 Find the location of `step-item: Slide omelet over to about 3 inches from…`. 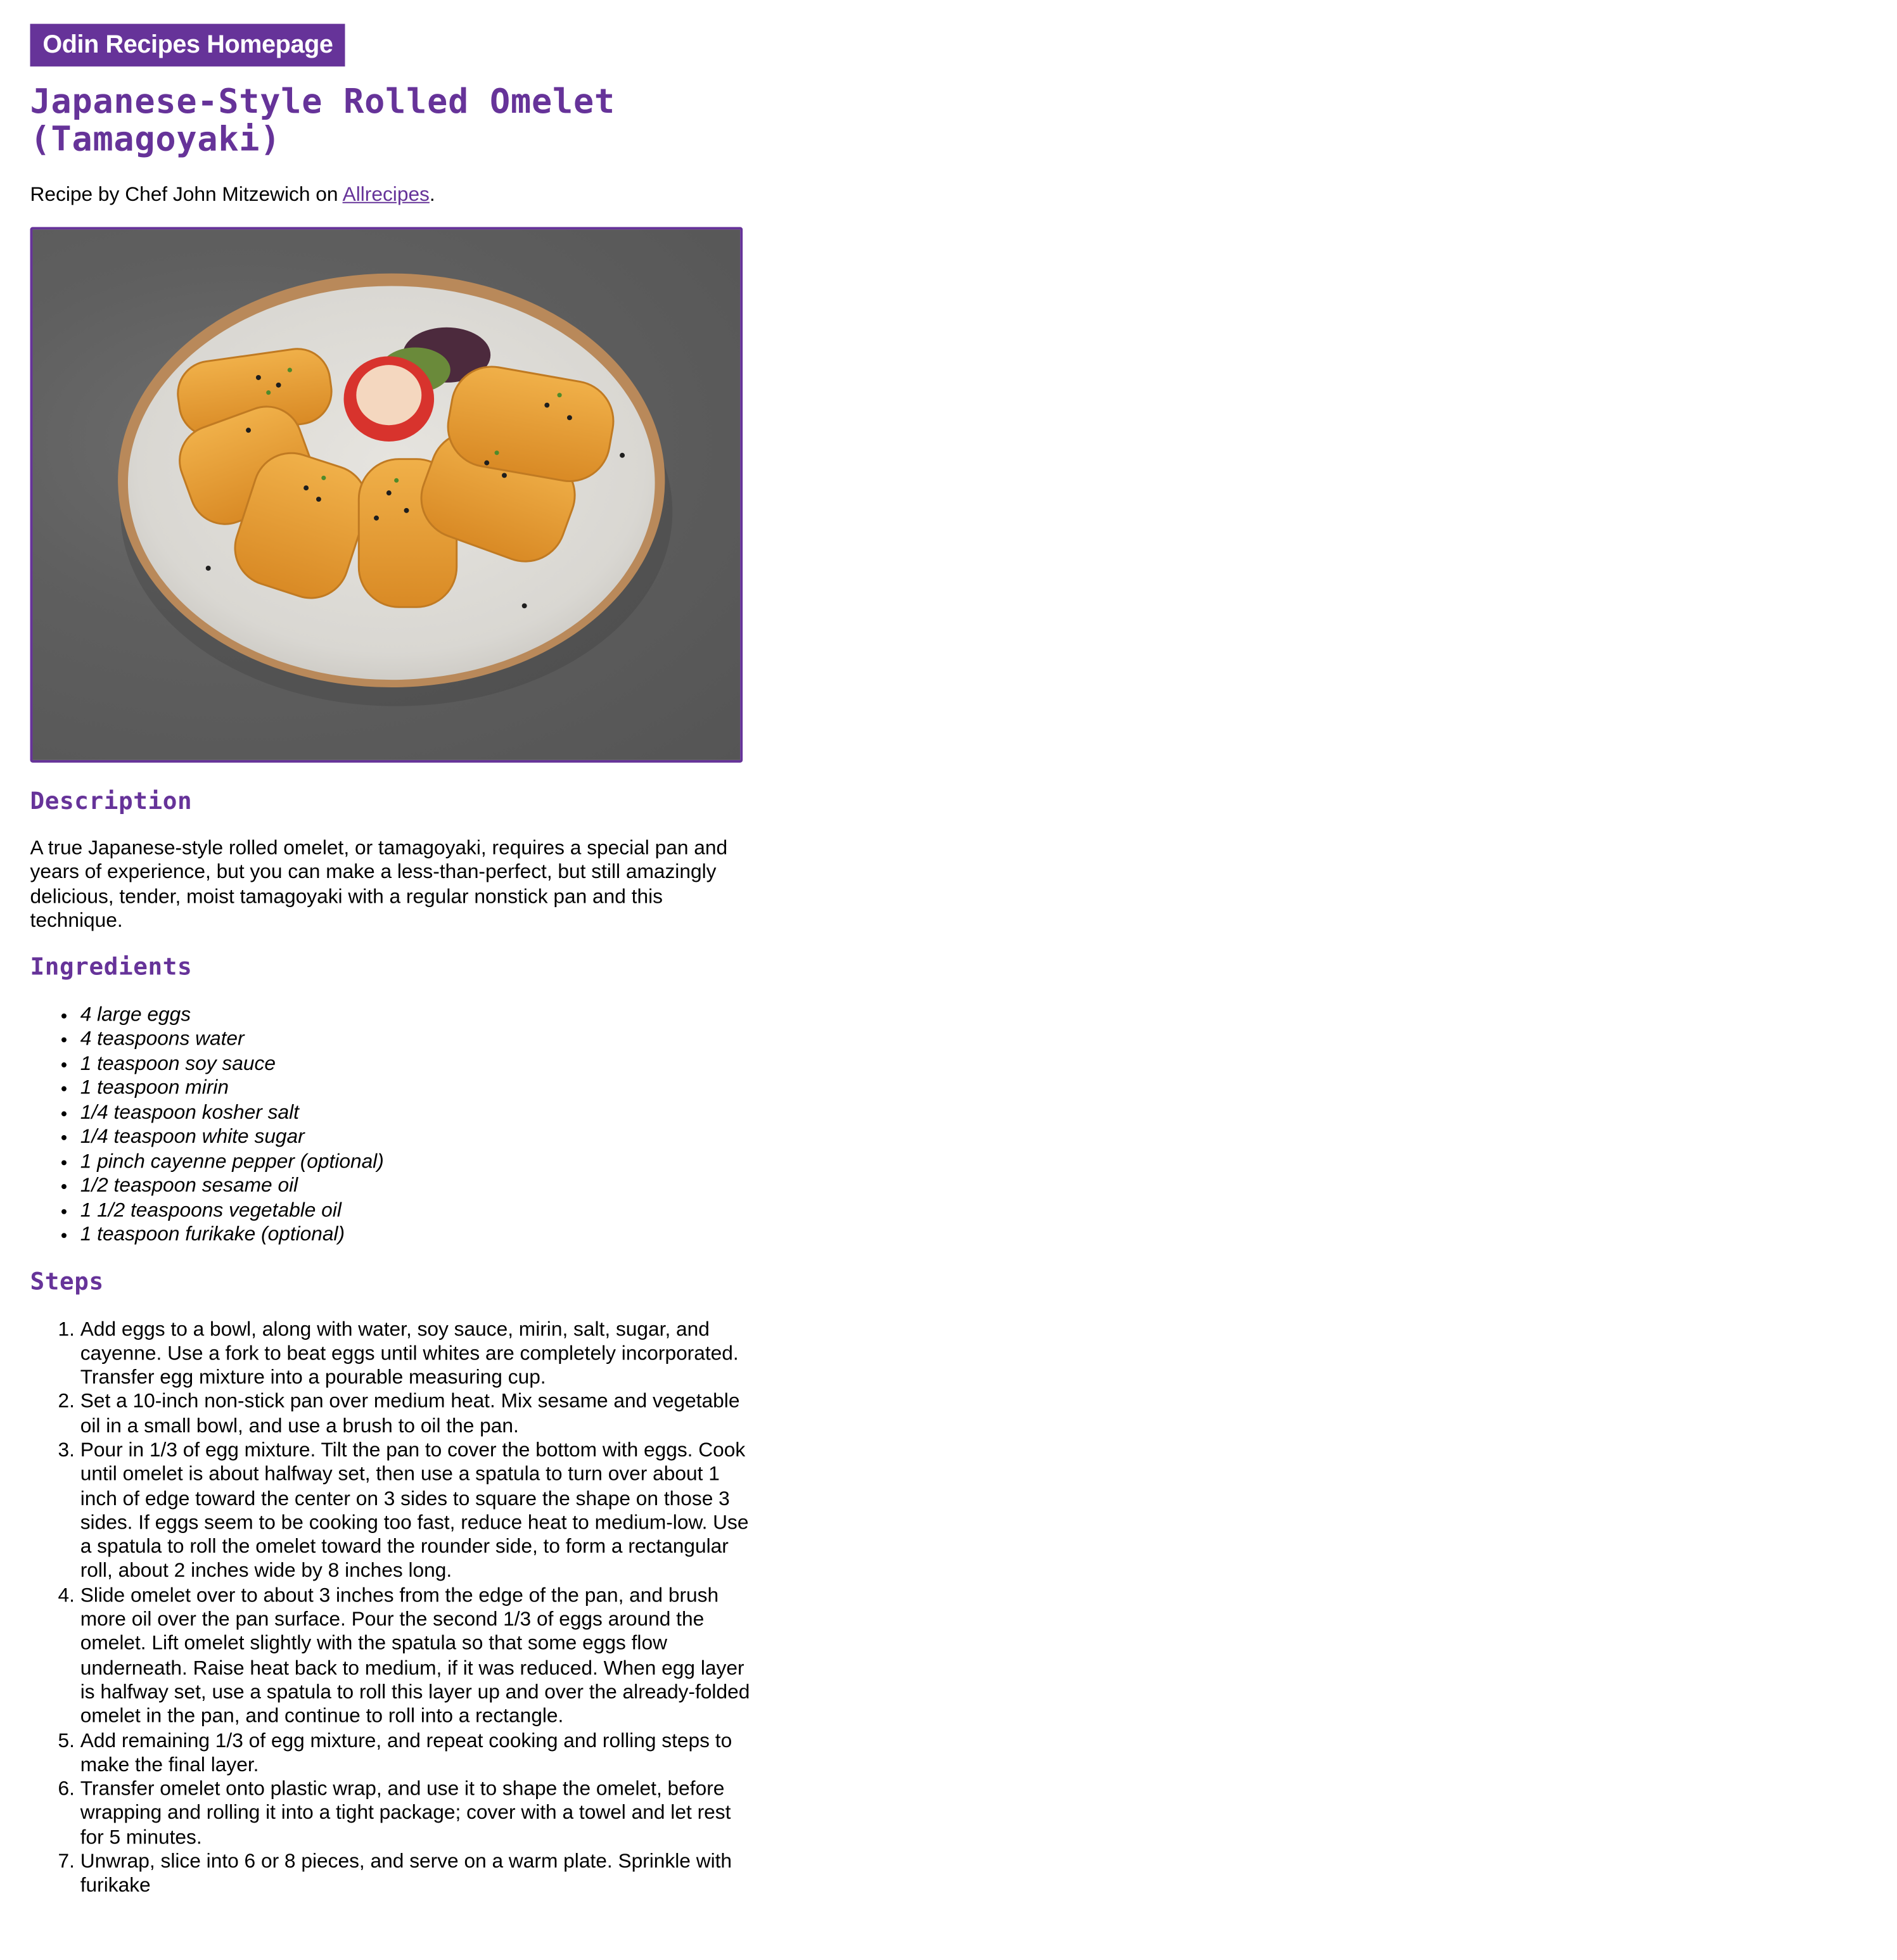

step-item: Slide omelet over to about 3 inches from… is located at coordinates (419, 1656).